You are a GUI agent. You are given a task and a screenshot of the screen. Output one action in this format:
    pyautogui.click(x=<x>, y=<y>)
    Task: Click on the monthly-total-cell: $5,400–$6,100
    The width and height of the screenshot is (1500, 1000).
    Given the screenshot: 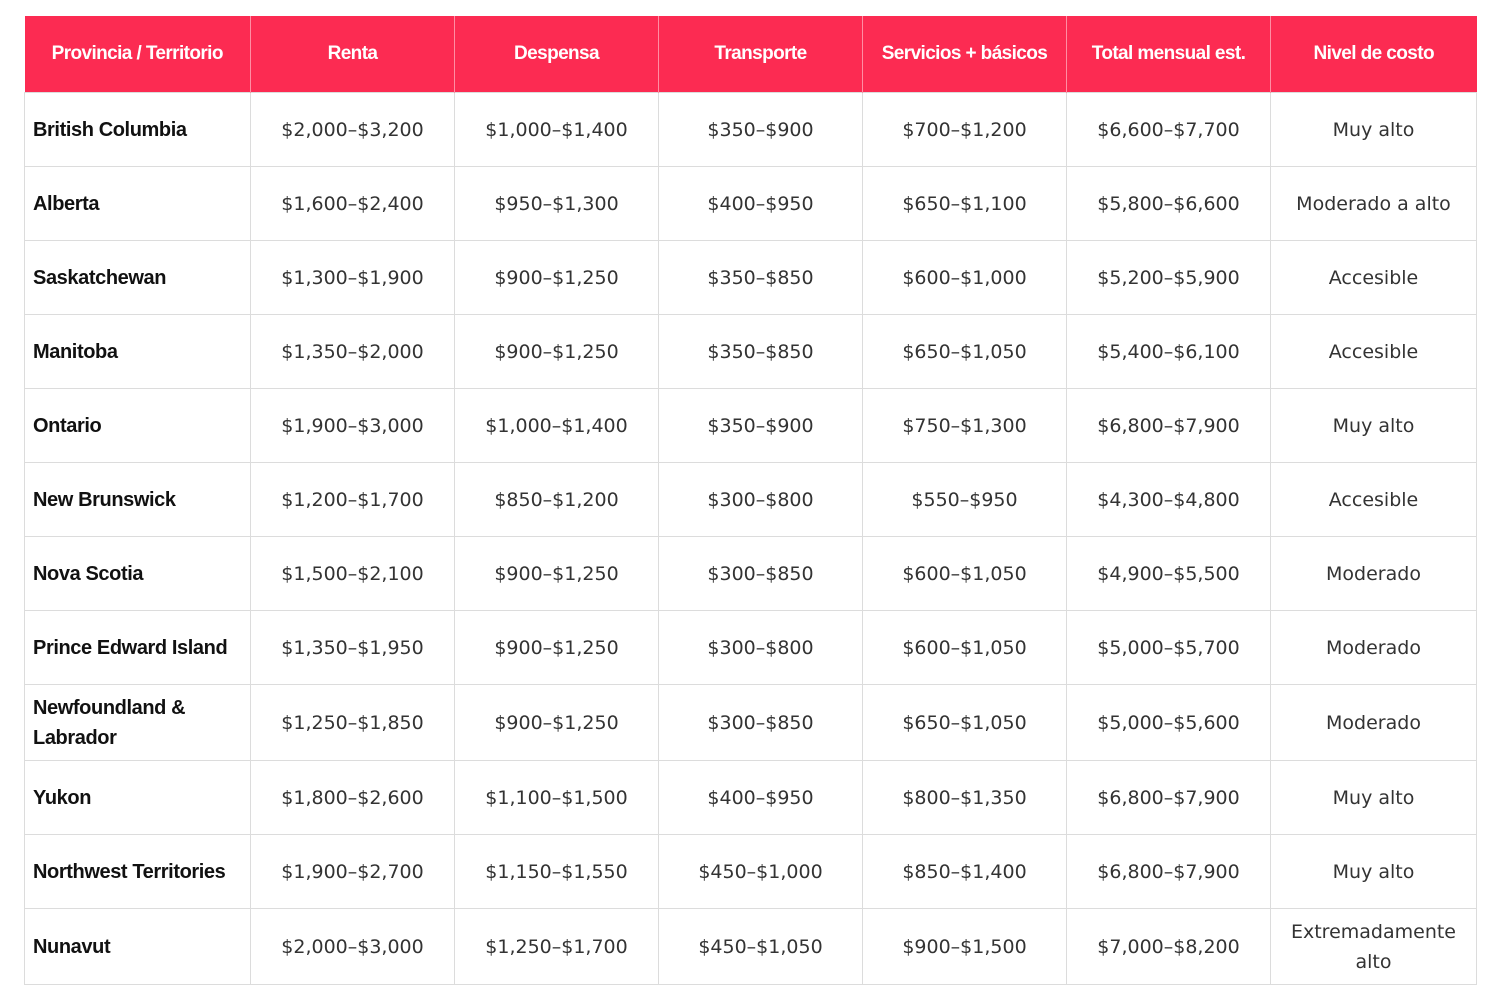 What is the action you would take?
    pyautogui.click(x=1168, y=351)
    